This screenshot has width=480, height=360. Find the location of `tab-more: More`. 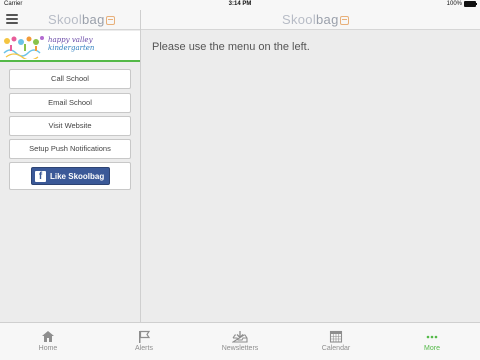

tab-more: More is located at coordinates (432, 341).